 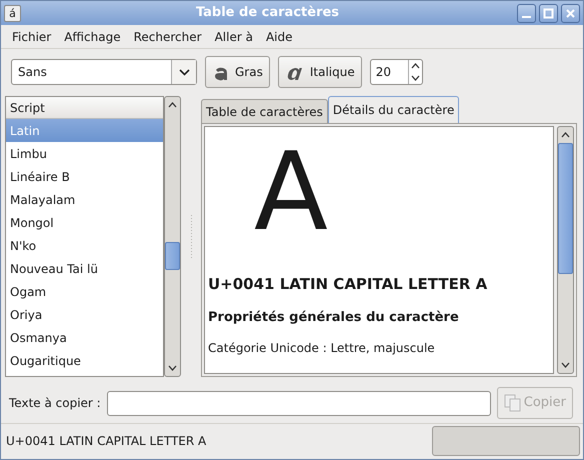 What do you see at coordinates (93, 37) in the screenshot?
I see `menu-item: Affichage` at bounding box center [93, 37].